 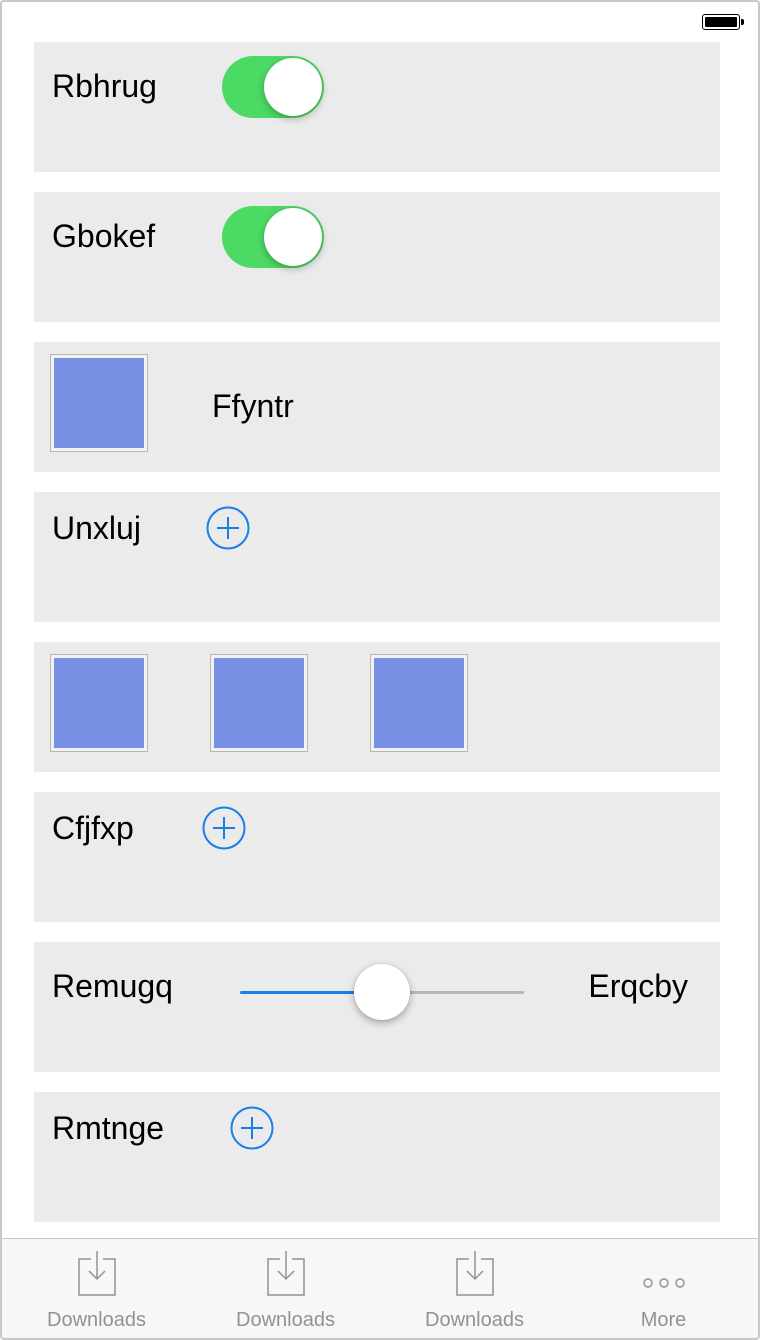 What do you see at coordinates (638, 986) in the screenshot?
I see `slider-value-label: Erqcby` at bounding box center [638, 986].